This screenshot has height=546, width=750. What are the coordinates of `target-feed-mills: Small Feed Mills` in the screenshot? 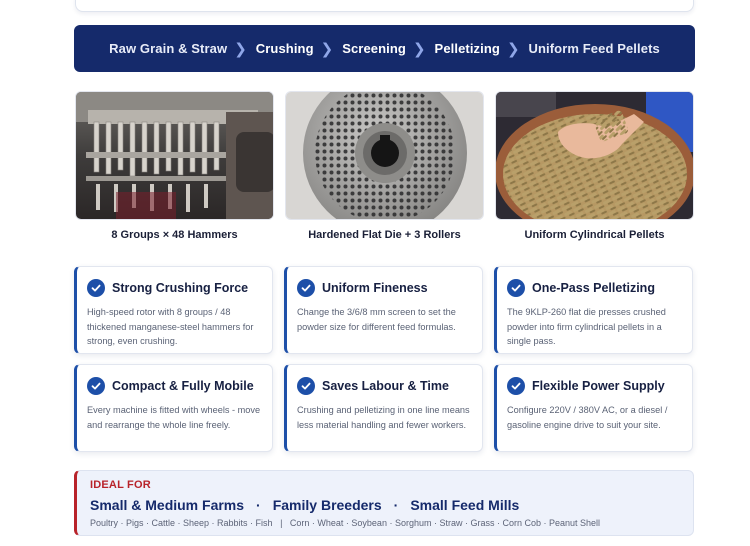 It's located at (465, 505).